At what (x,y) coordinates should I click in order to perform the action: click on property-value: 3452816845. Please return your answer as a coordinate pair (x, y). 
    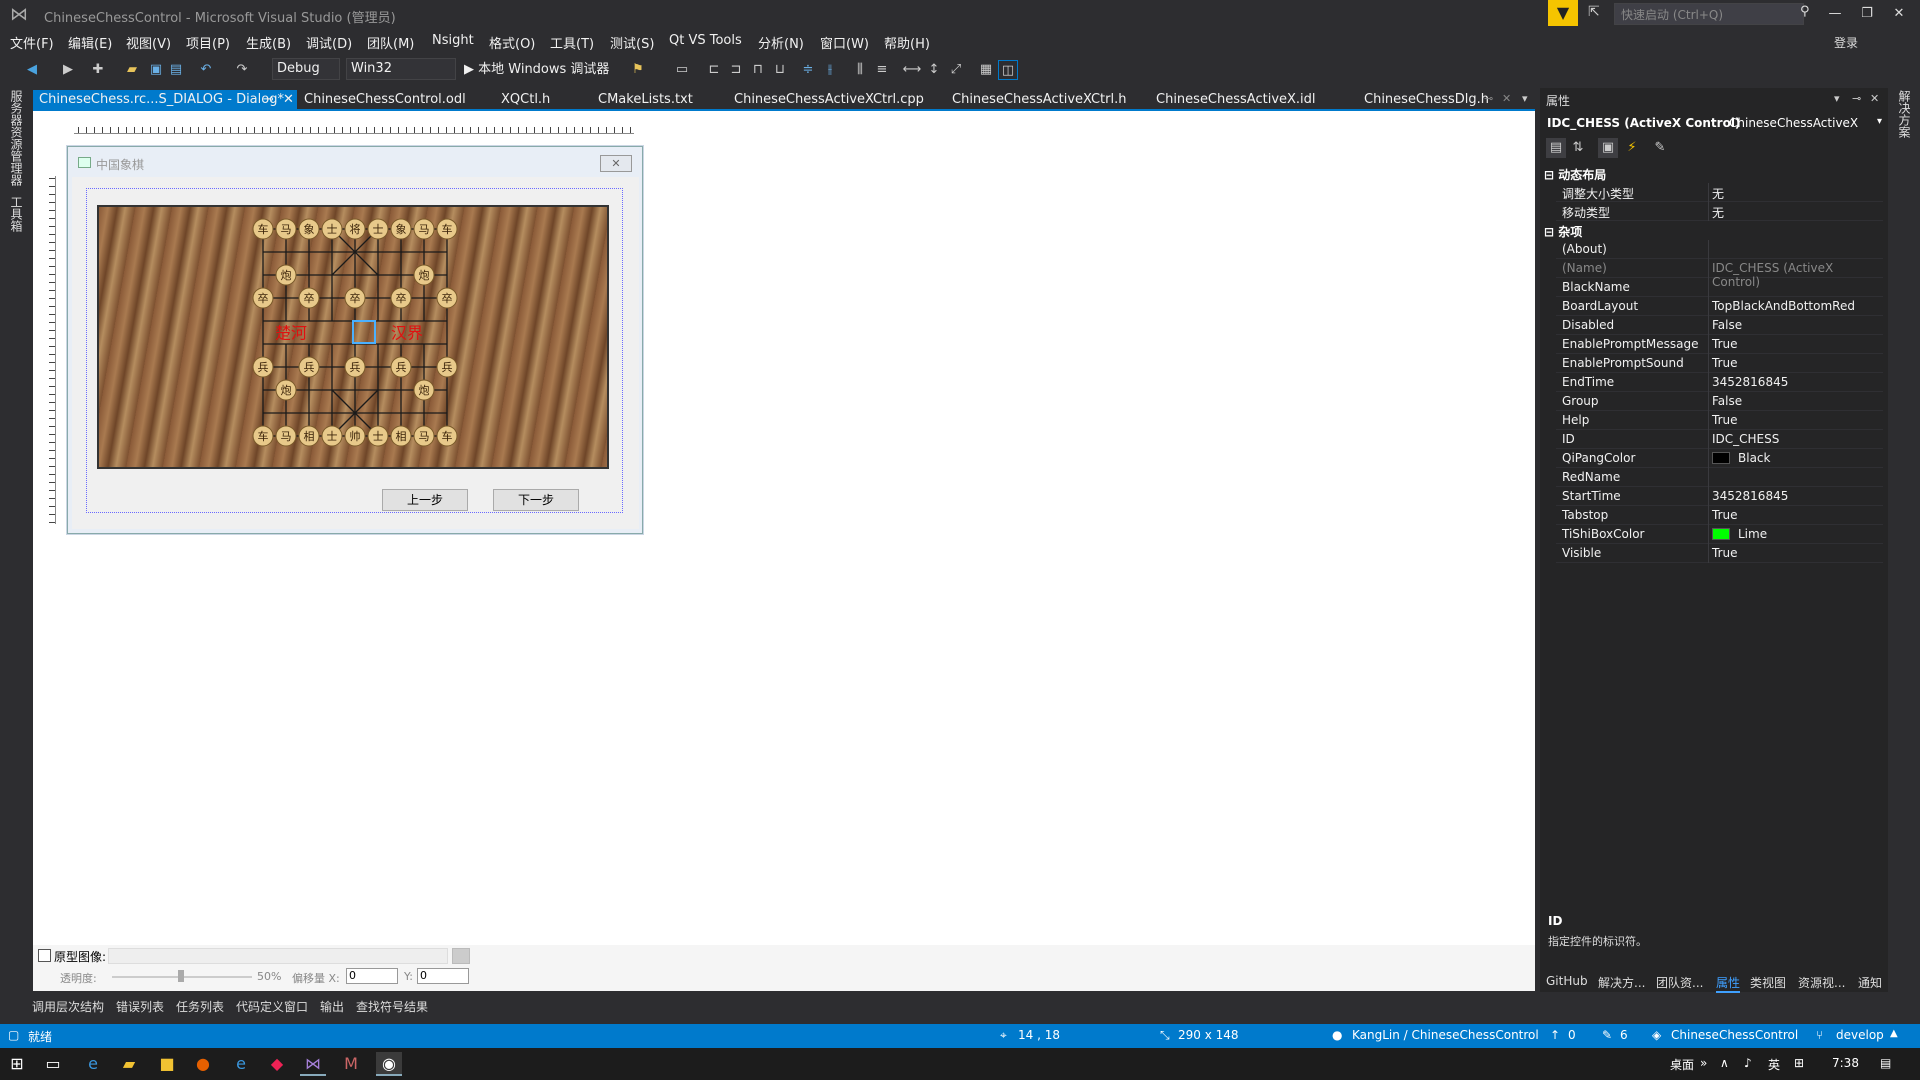
    Looking at the image, I should click on (1750, 382).